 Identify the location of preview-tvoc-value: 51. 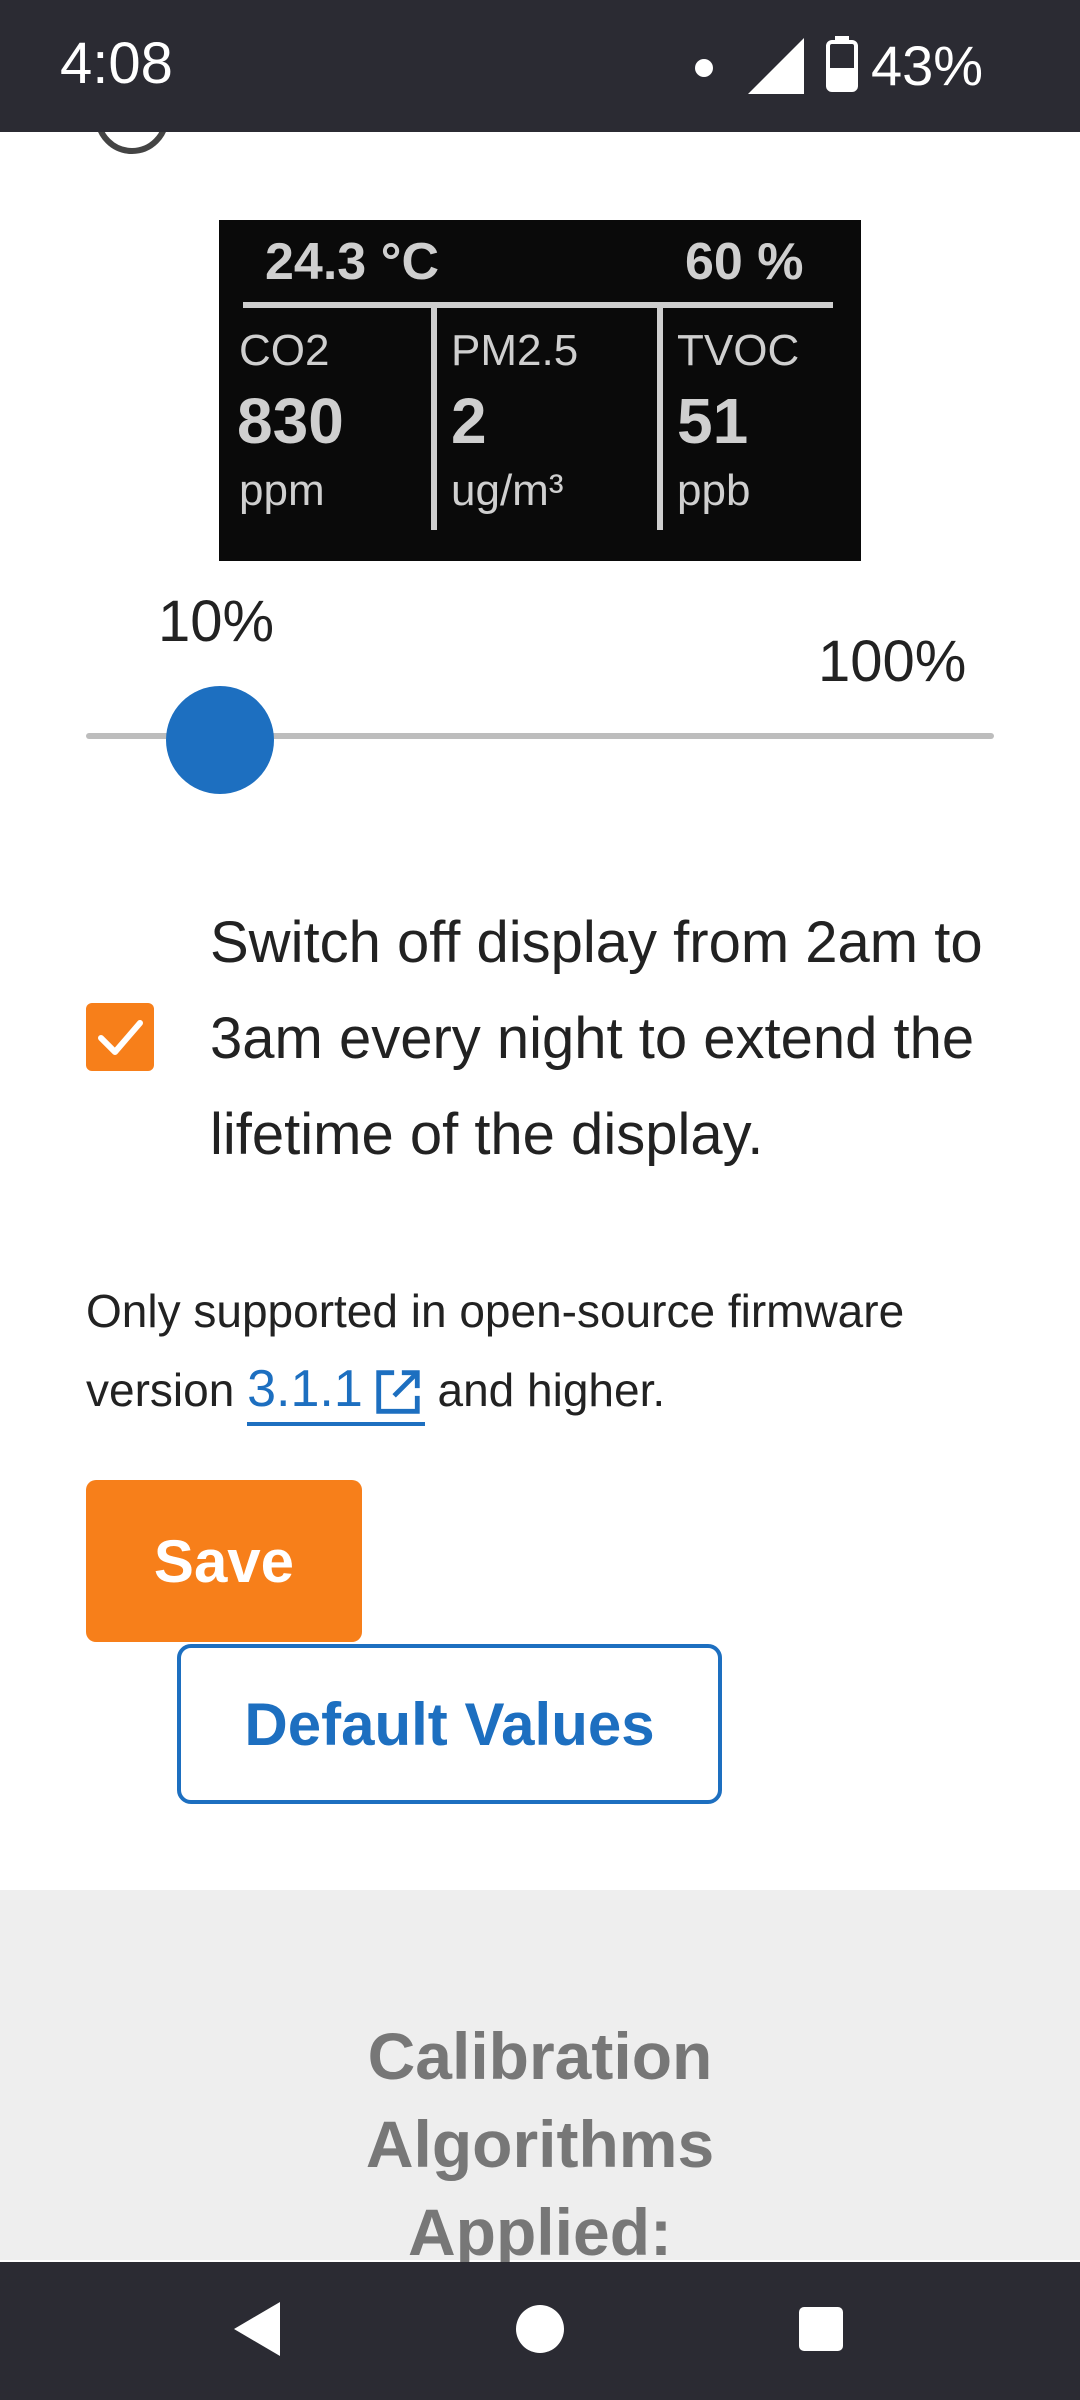
(713, 421).